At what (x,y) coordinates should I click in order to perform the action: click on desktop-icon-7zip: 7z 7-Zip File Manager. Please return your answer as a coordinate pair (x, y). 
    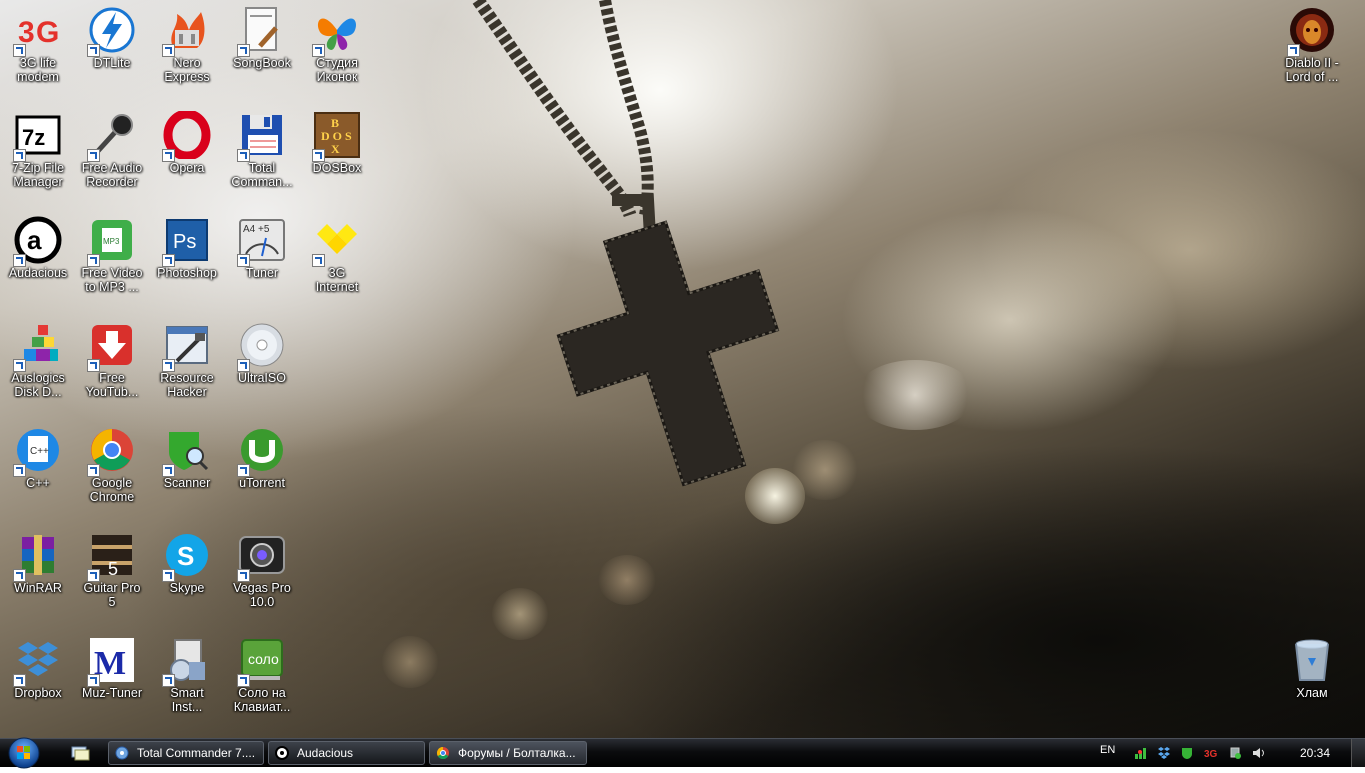
    Looking at the image, I should click on (38, 162).